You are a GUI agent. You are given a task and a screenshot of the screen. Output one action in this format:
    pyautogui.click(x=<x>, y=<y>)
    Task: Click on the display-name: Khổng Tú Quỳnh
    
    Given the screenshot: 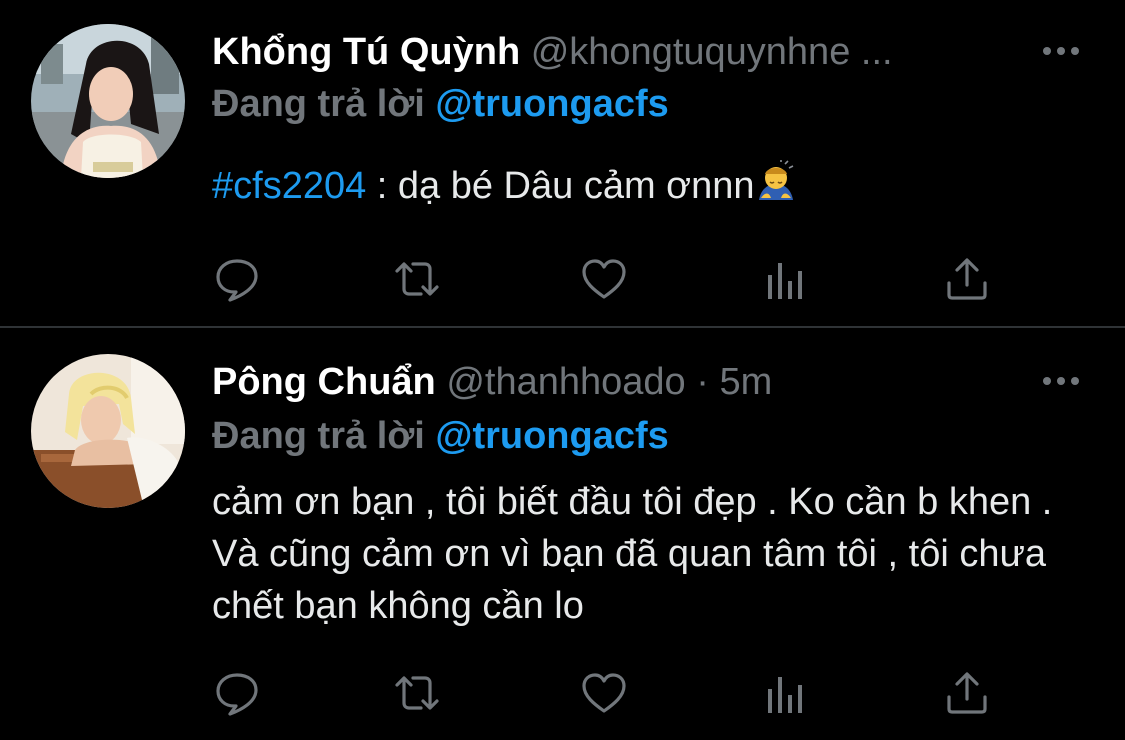 What is the action you would take?
    pyautogui.click(x=366, y=52)
    